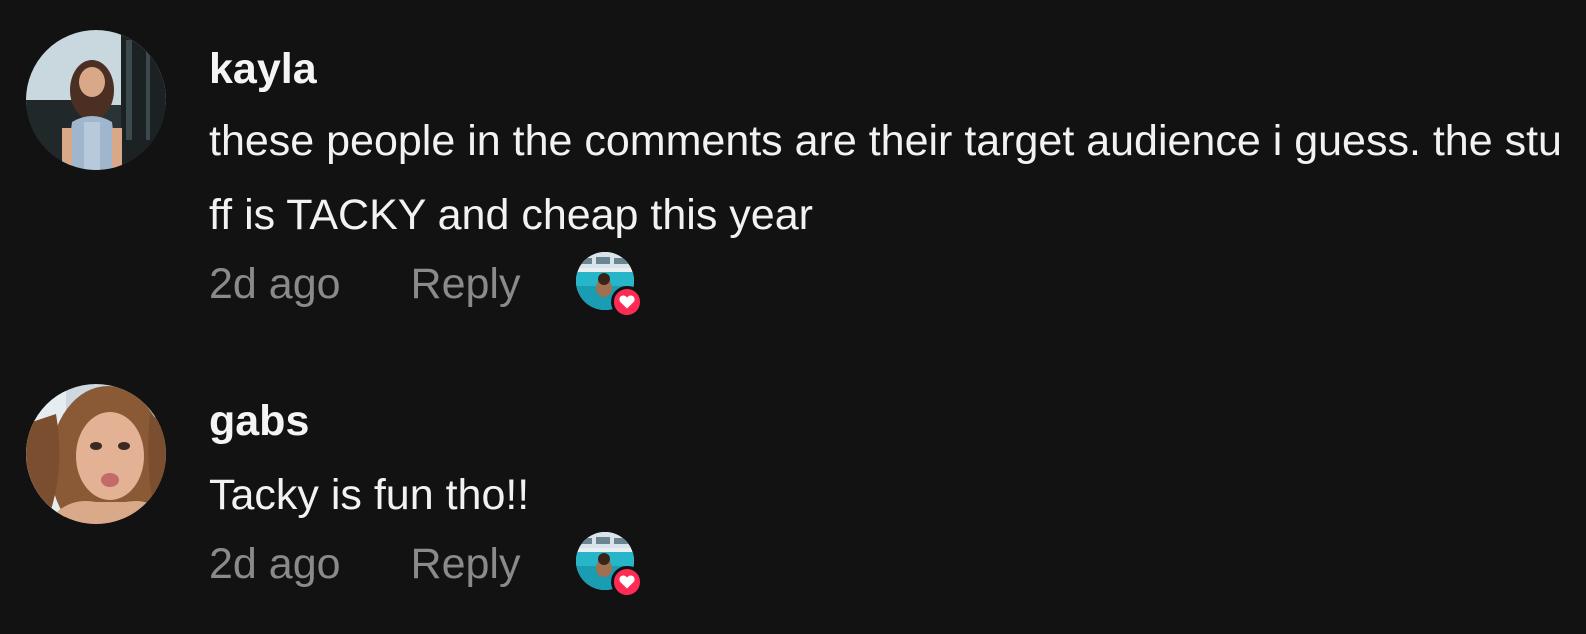  What do you see at coordinates (369, 495) in the screenshot?
I see `comment-text: Tacky is fun tho!!` at bounding box center [369, 495].